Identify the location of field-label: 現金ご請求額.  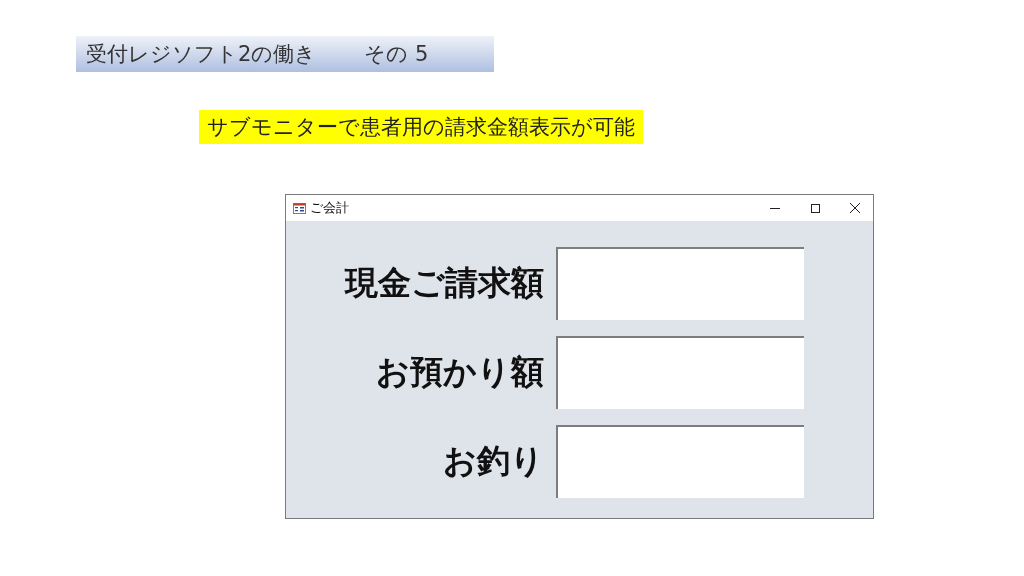
(444, 283).